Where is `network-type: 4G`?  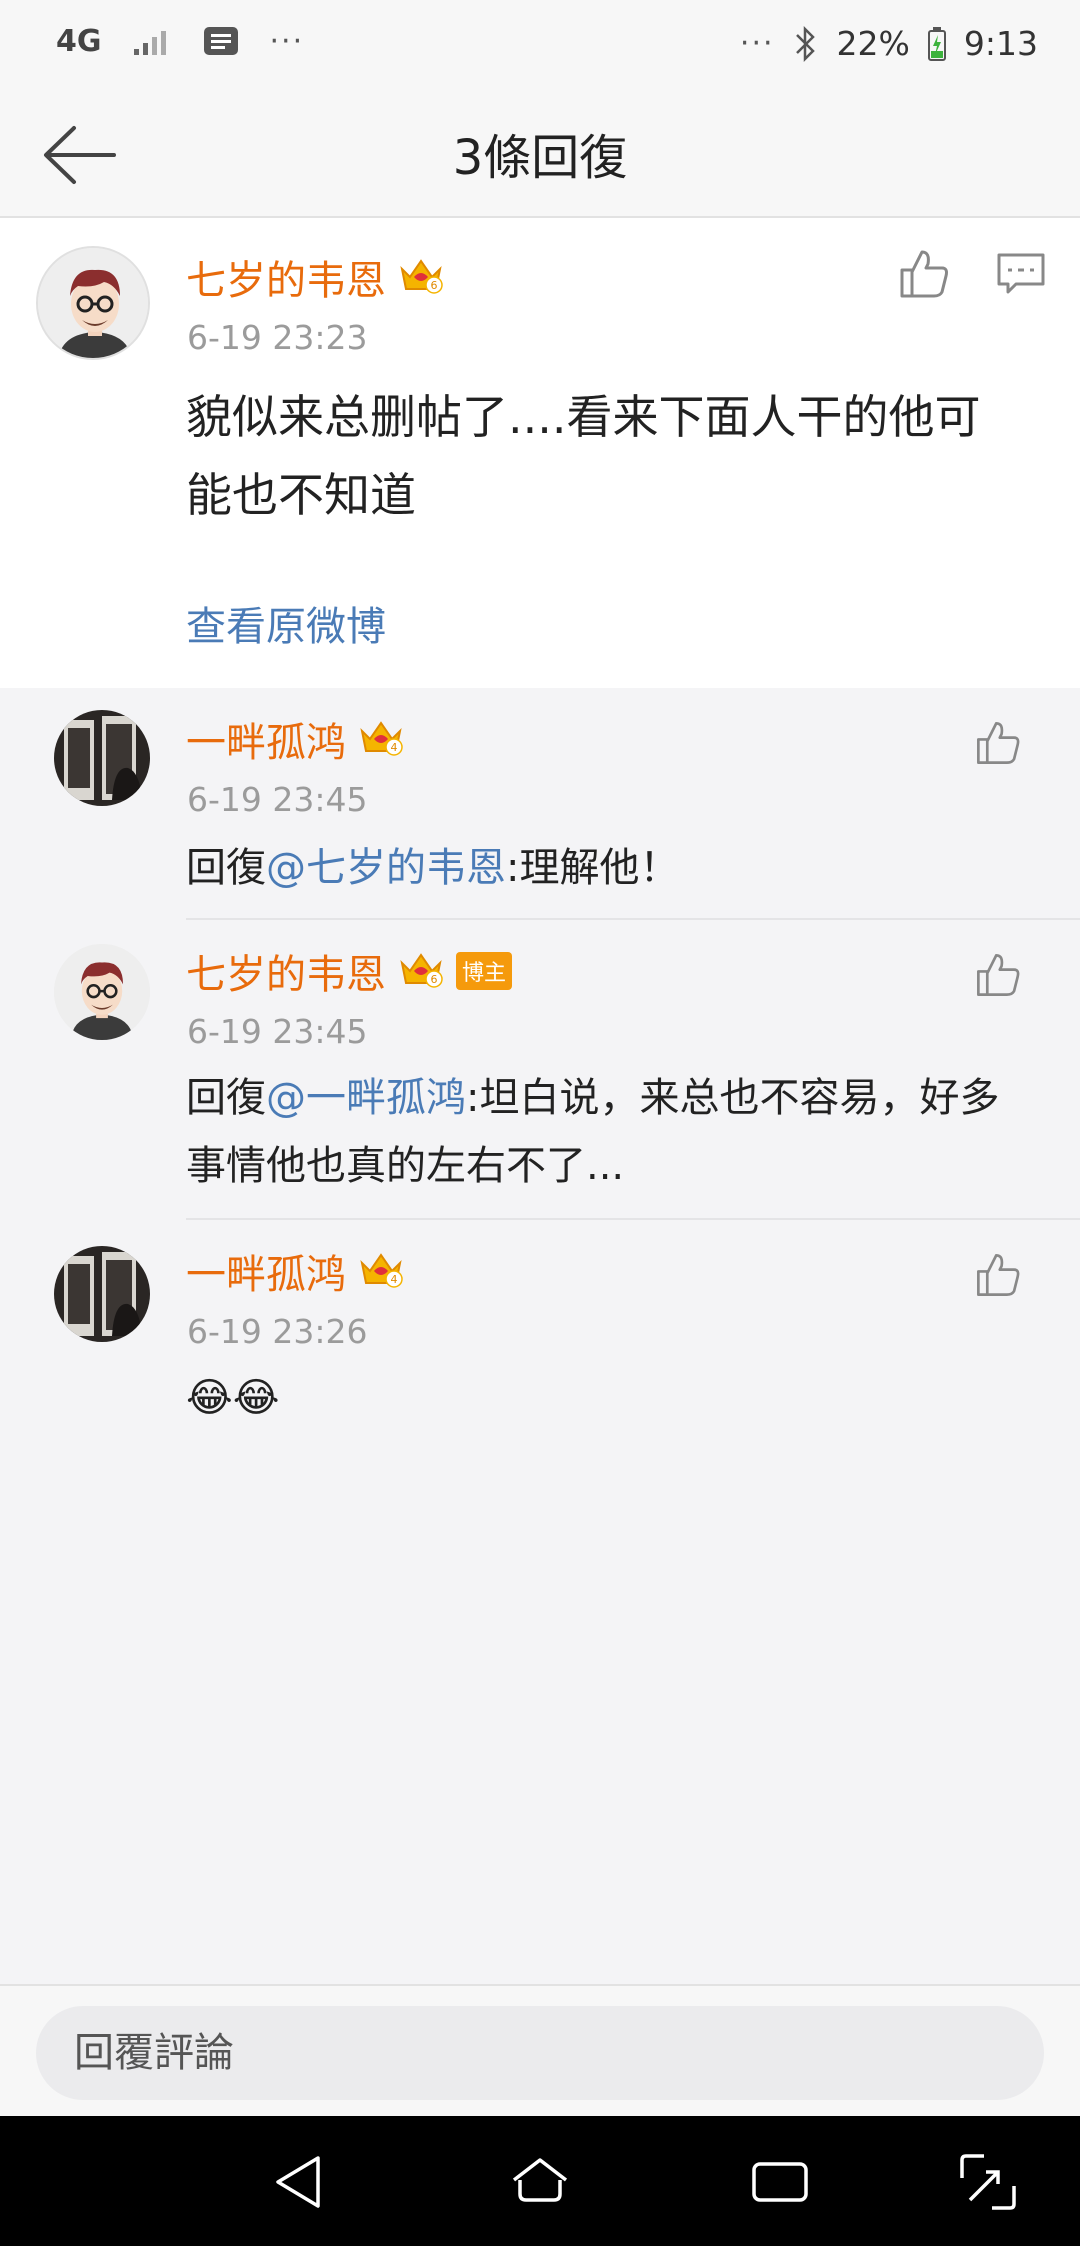
network-type: 4G is located at coordinates (79, 41).